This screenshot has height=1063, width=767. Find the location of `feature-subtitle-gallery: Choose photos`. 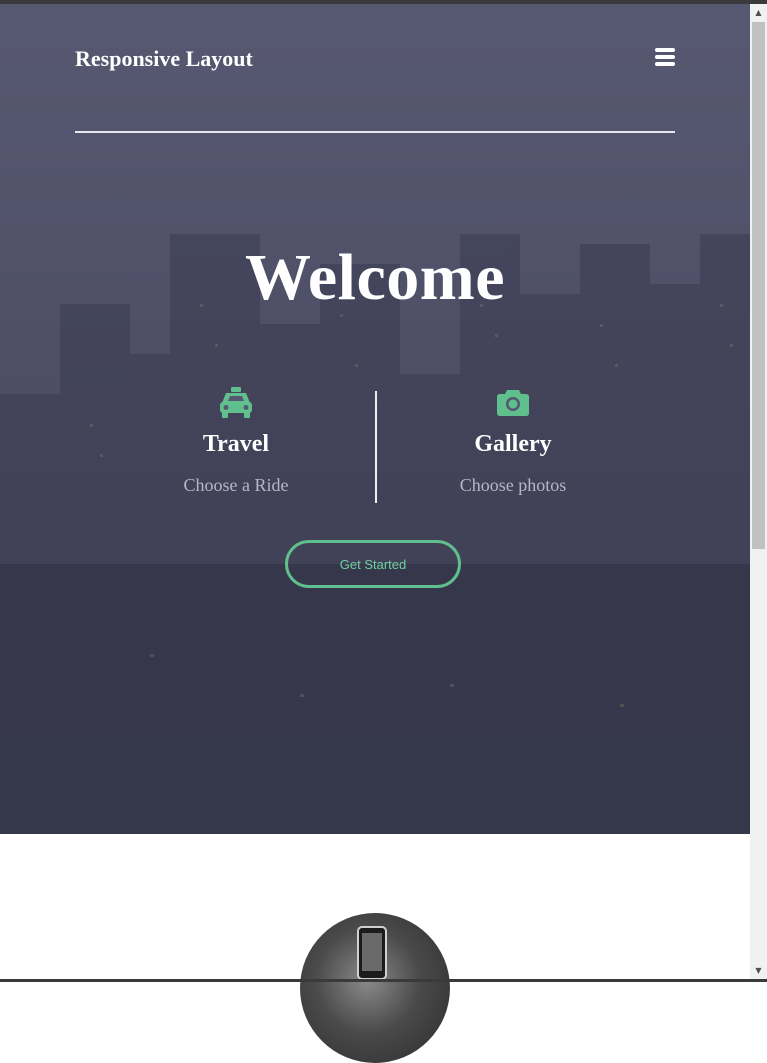

feature-subtitle-gallery: Choose photos is located at coordinates (513, 485).